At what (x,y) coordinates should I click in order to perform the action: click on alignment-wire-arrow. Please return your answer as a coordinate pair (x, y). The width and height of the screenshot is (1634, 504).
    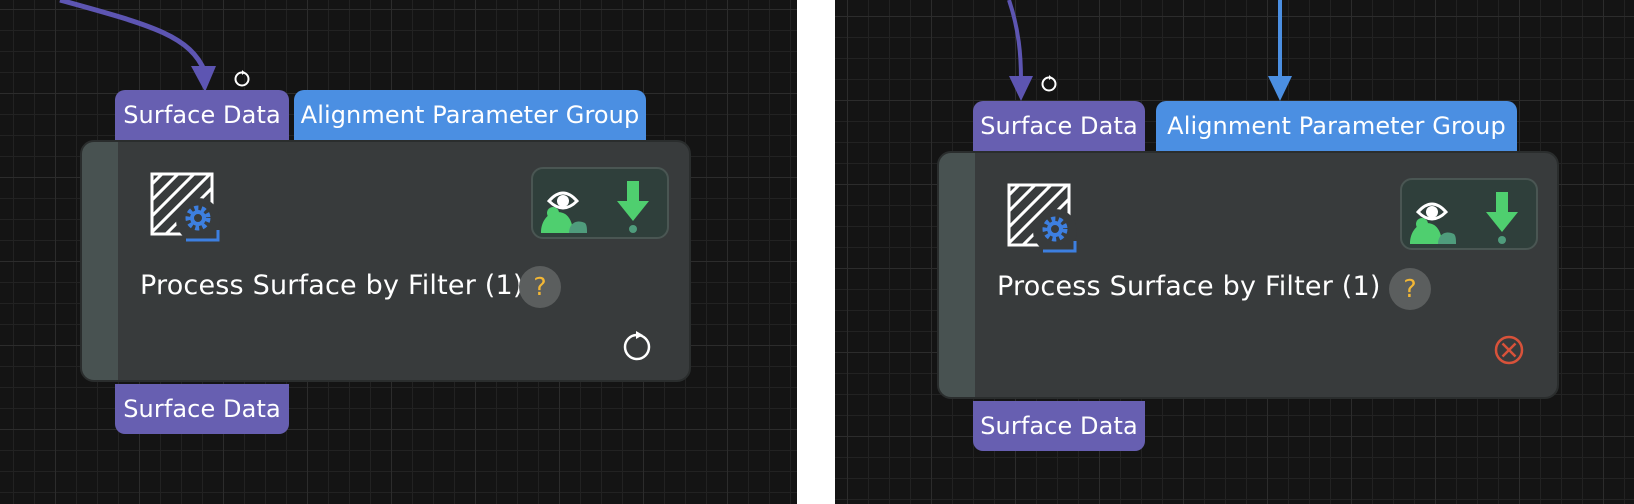
    Looking at the image, I should click on (1280, 88).